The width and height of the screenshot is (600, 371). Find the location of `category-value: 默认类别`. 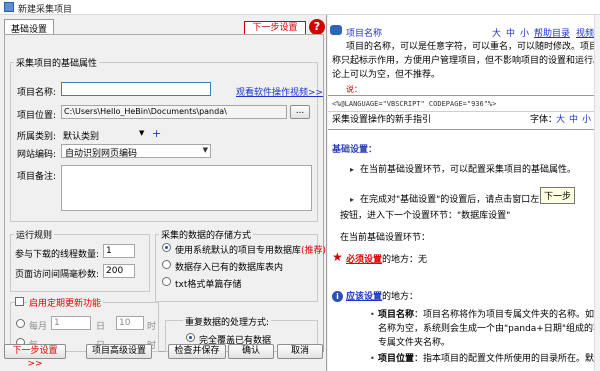

category-value: 默认类别 is located at coordinates (81, 137).